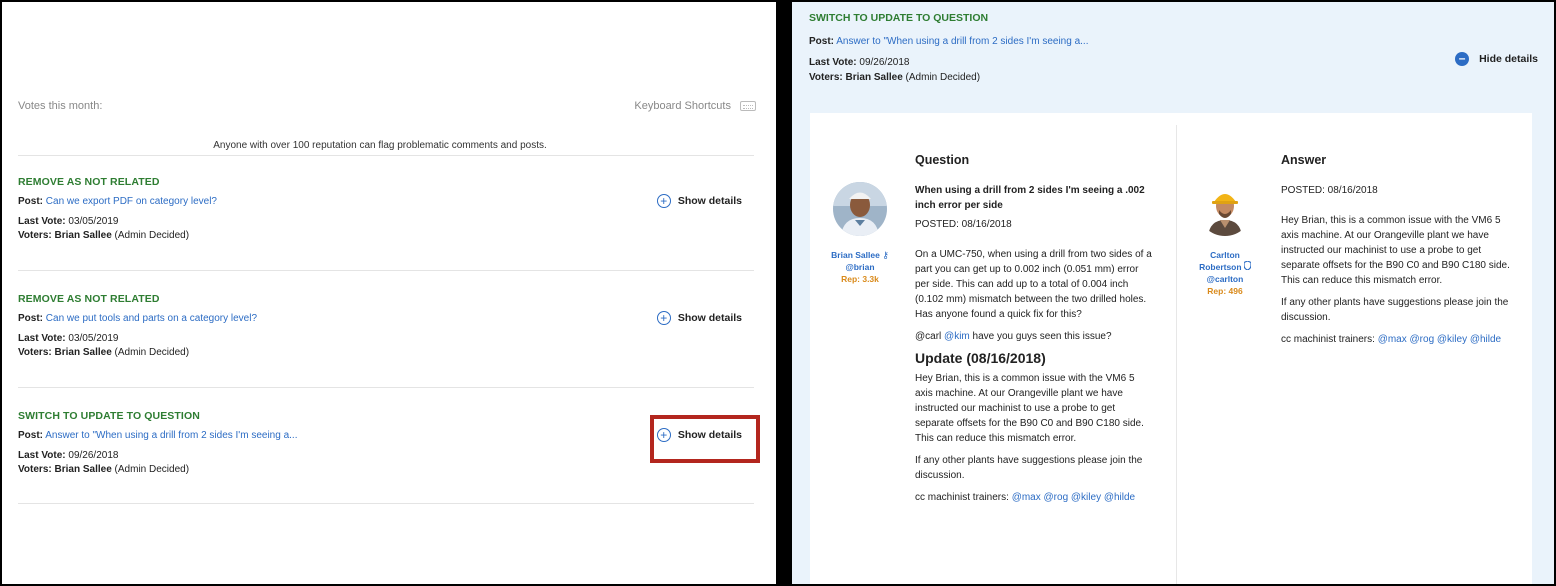 The height and width of the screenshot is (586, 1556). Describe the element at coordinates (1176, 354) in the screenshot. I see `column-divider` at that location.